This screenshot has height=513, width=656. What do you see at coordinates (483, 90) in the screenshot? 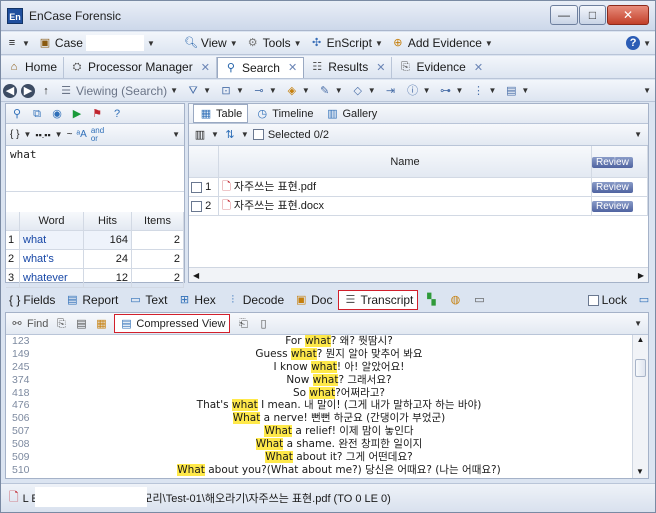
I see `entries-button: ⋮ ▼` at bounding box center [483, 90].